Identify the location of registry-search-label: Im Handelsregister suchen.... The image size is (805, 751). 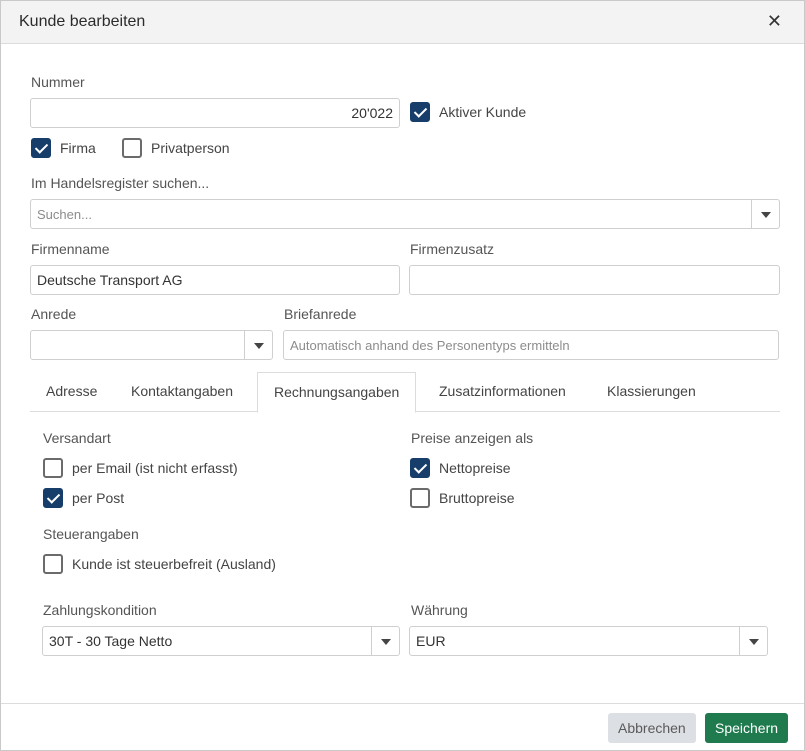
(120, 183).